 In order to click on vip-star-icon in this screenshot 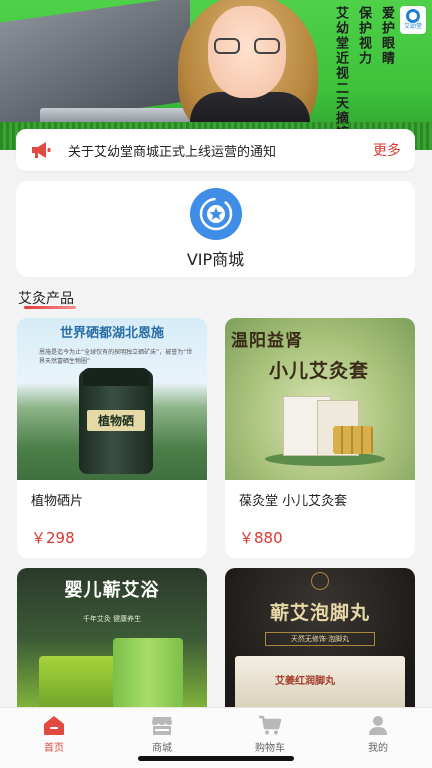, I will do `click(215, 214)`.